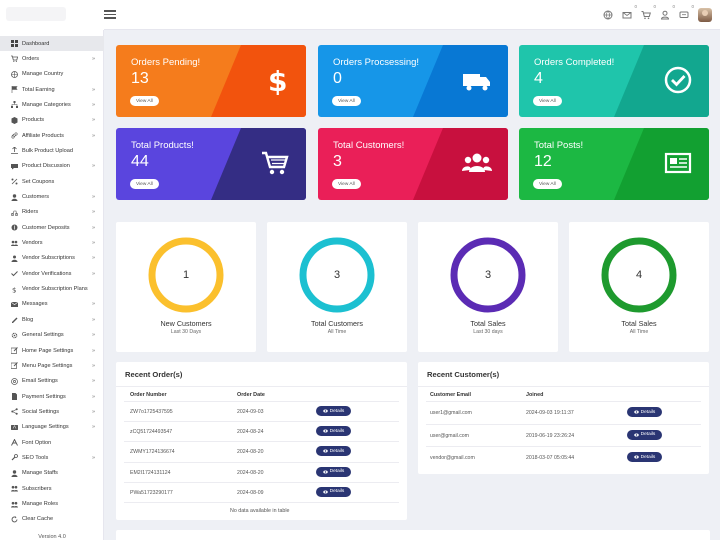 The image size is (720, 540). Describe the element at coordinates (52, 457) in the screenshot. I see `sidebar-item-seo-tools: SEO Tools »` at that location.